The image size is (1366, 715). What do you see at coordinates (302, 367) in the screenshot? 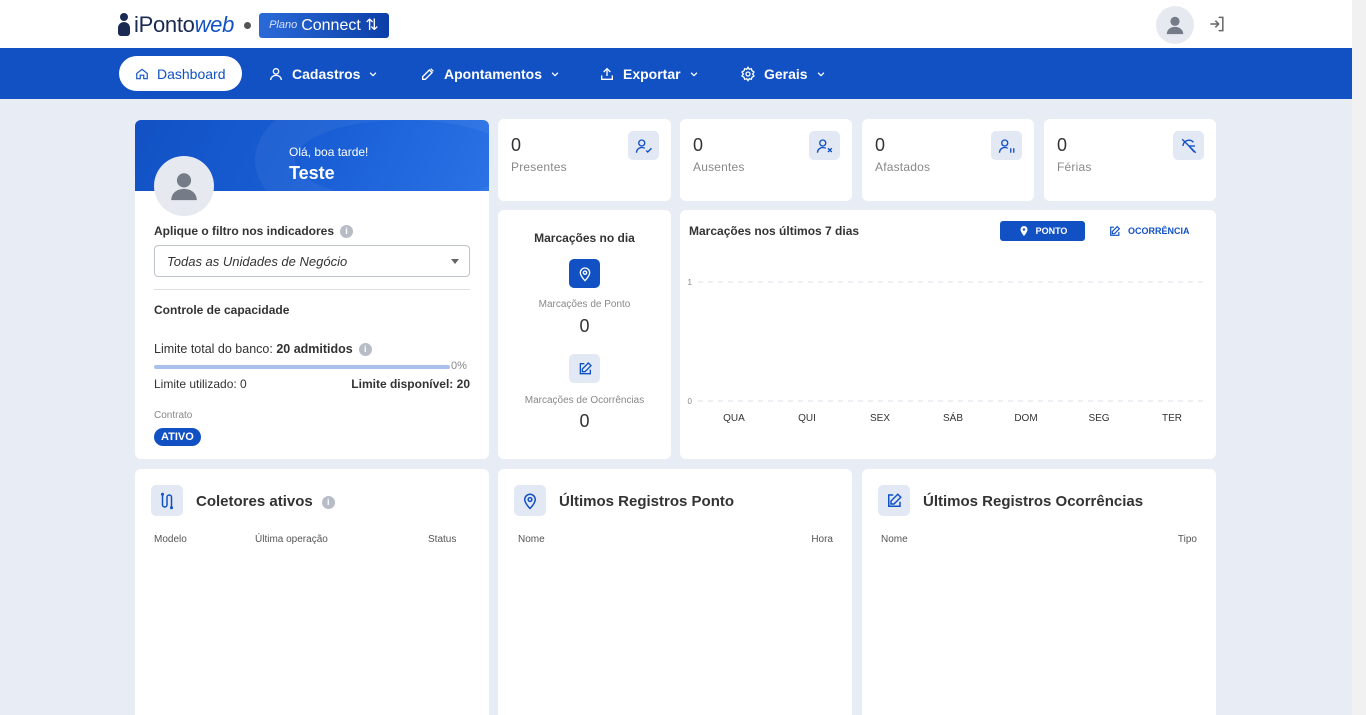
I see `capacity-progress-bar` at bounding box center [302, 367].